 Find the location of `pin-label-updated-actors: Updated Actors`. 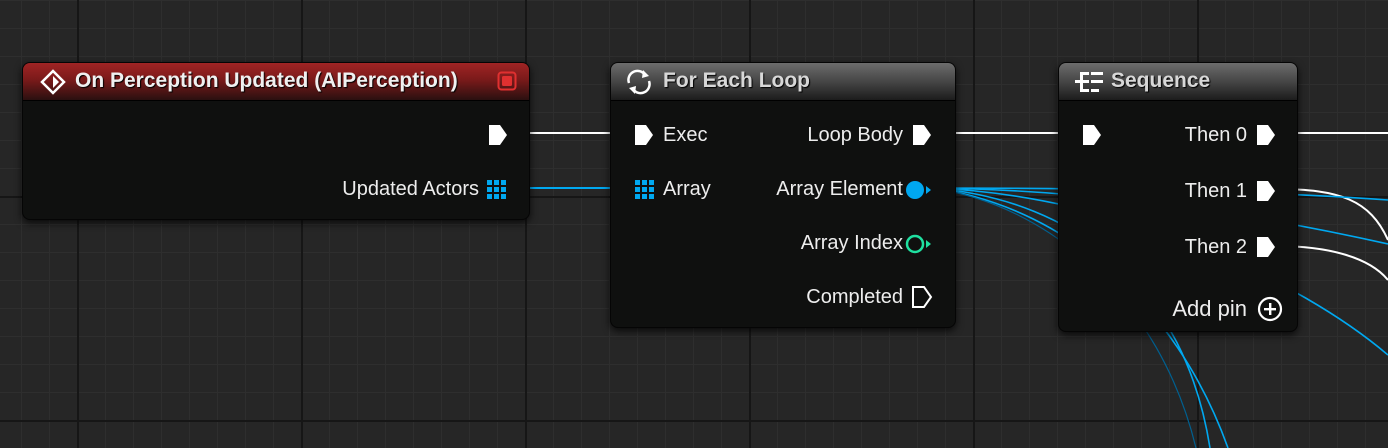

pin-label-updated-actors: Updated Actors is located at coordinates (410, 189).